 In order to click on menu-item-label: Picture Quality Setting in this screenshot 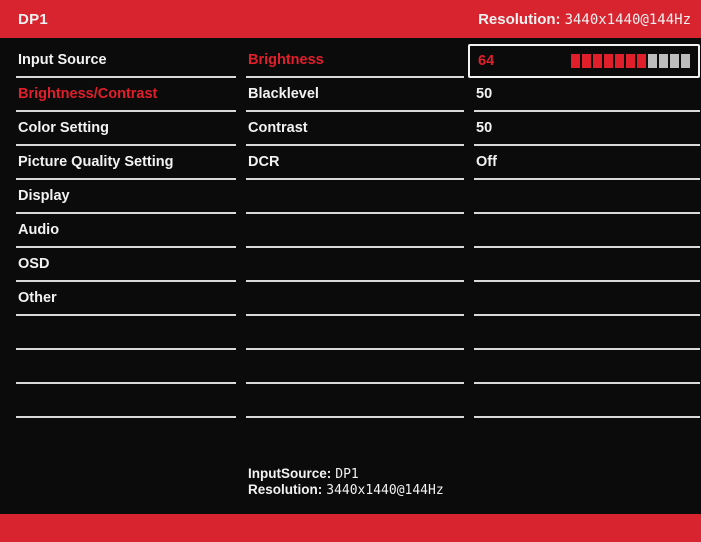, I will do `click(96, 162)`.